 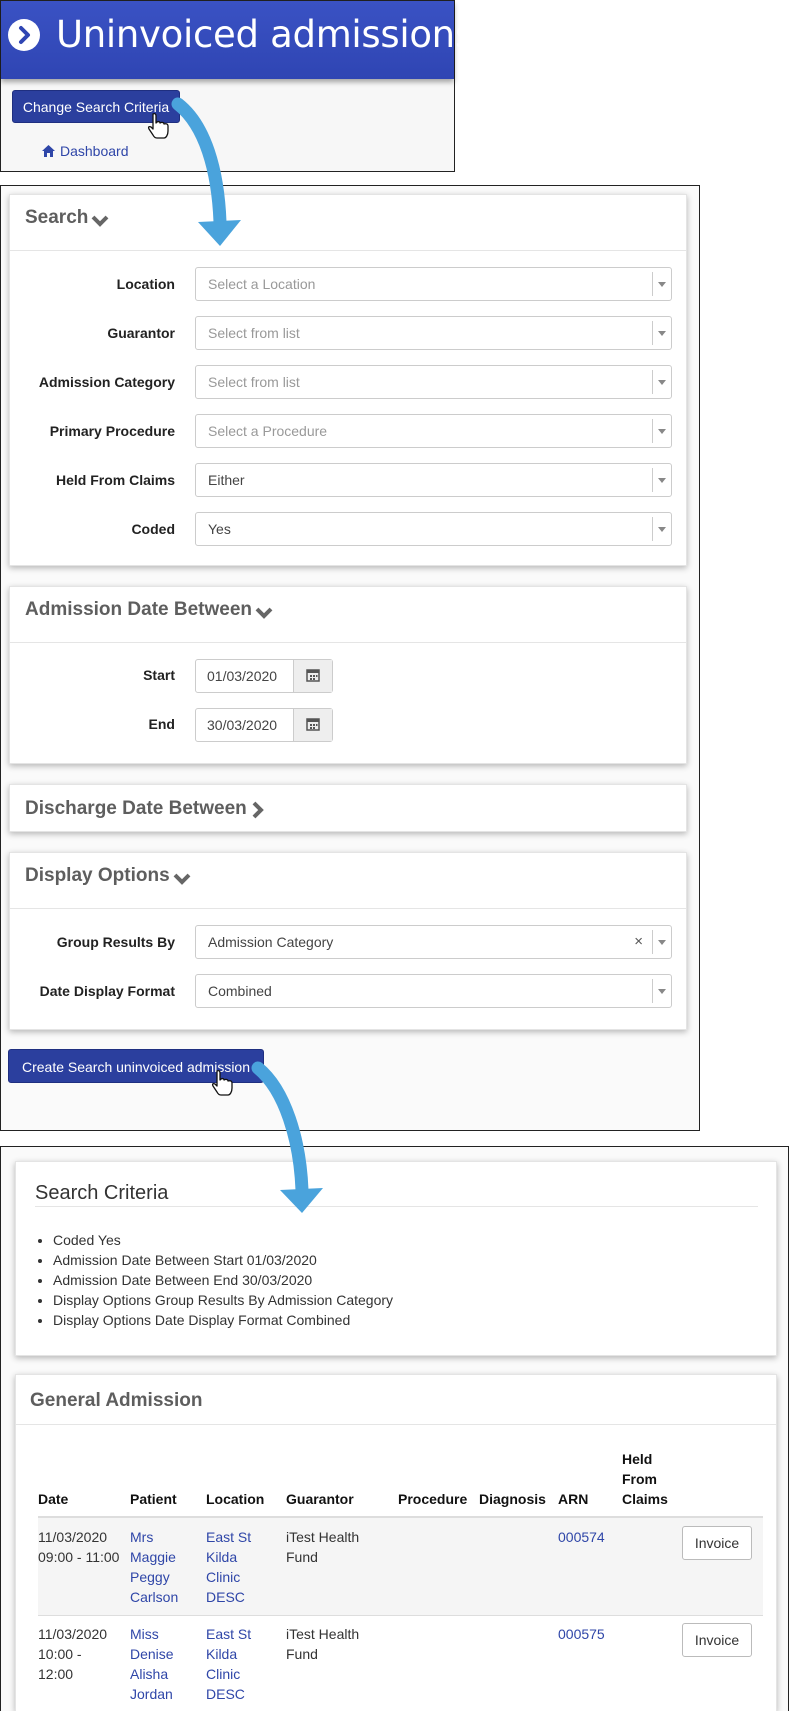 I want to click on row-patient-link: Mrs Maggie Peggy Carlson, so click(x=161, y=1567).